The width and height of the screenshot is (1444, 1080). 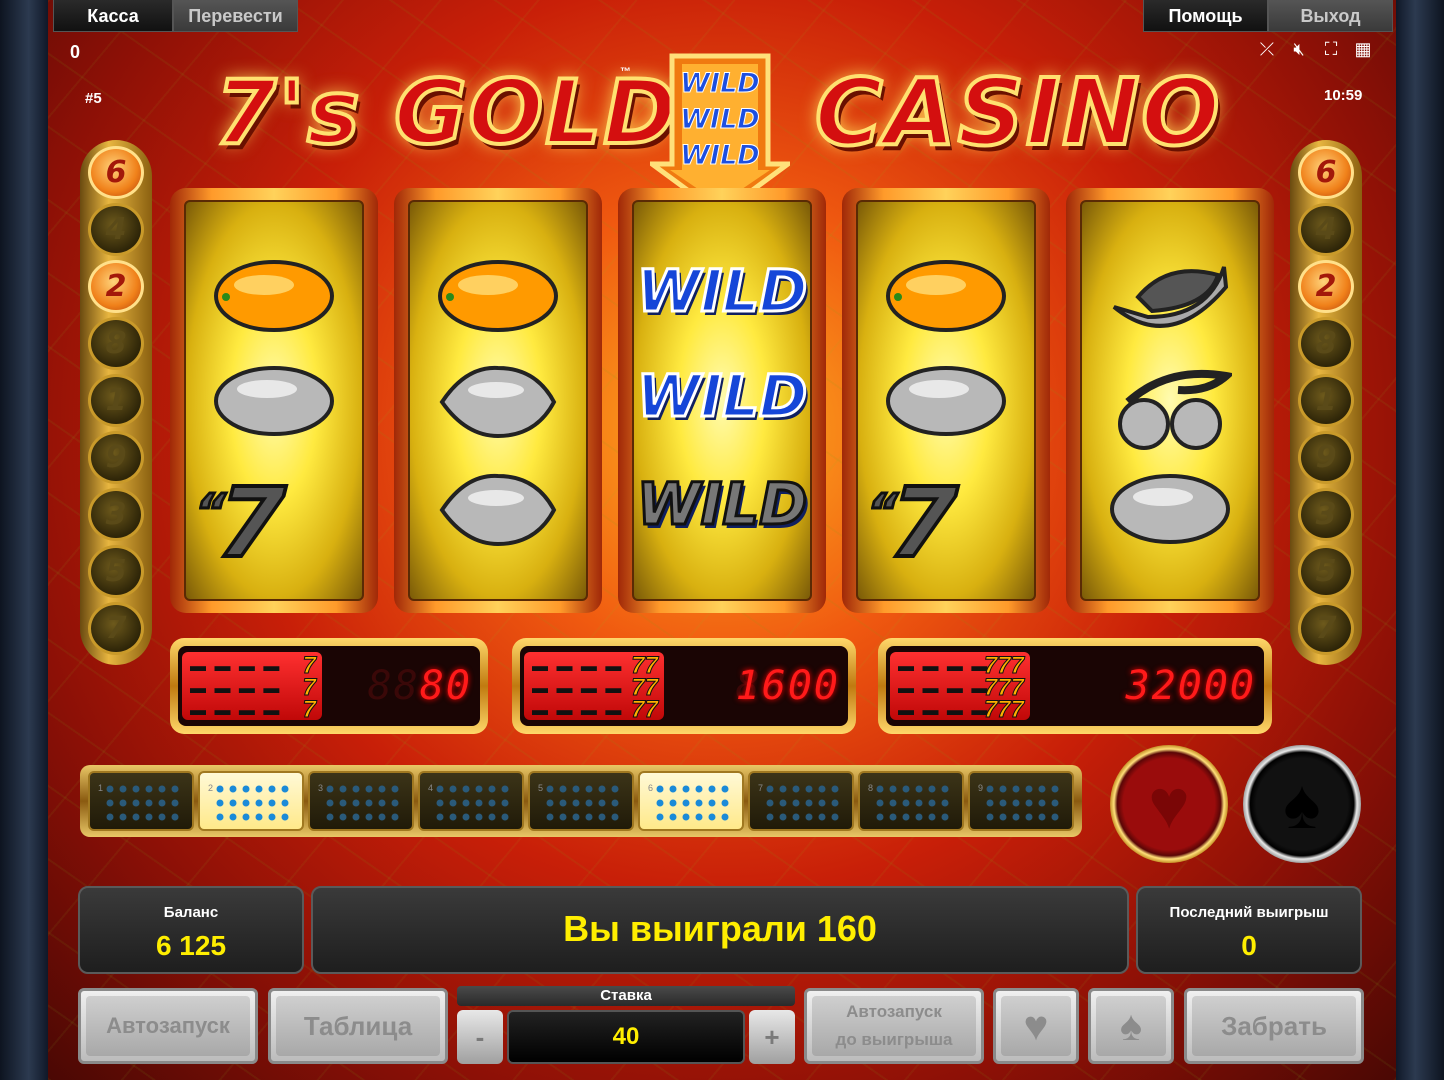 What do you see at coordinates (626, 1037) in the screenshot?
I see `stake-value: 40` at bounding box center [626, 1037].